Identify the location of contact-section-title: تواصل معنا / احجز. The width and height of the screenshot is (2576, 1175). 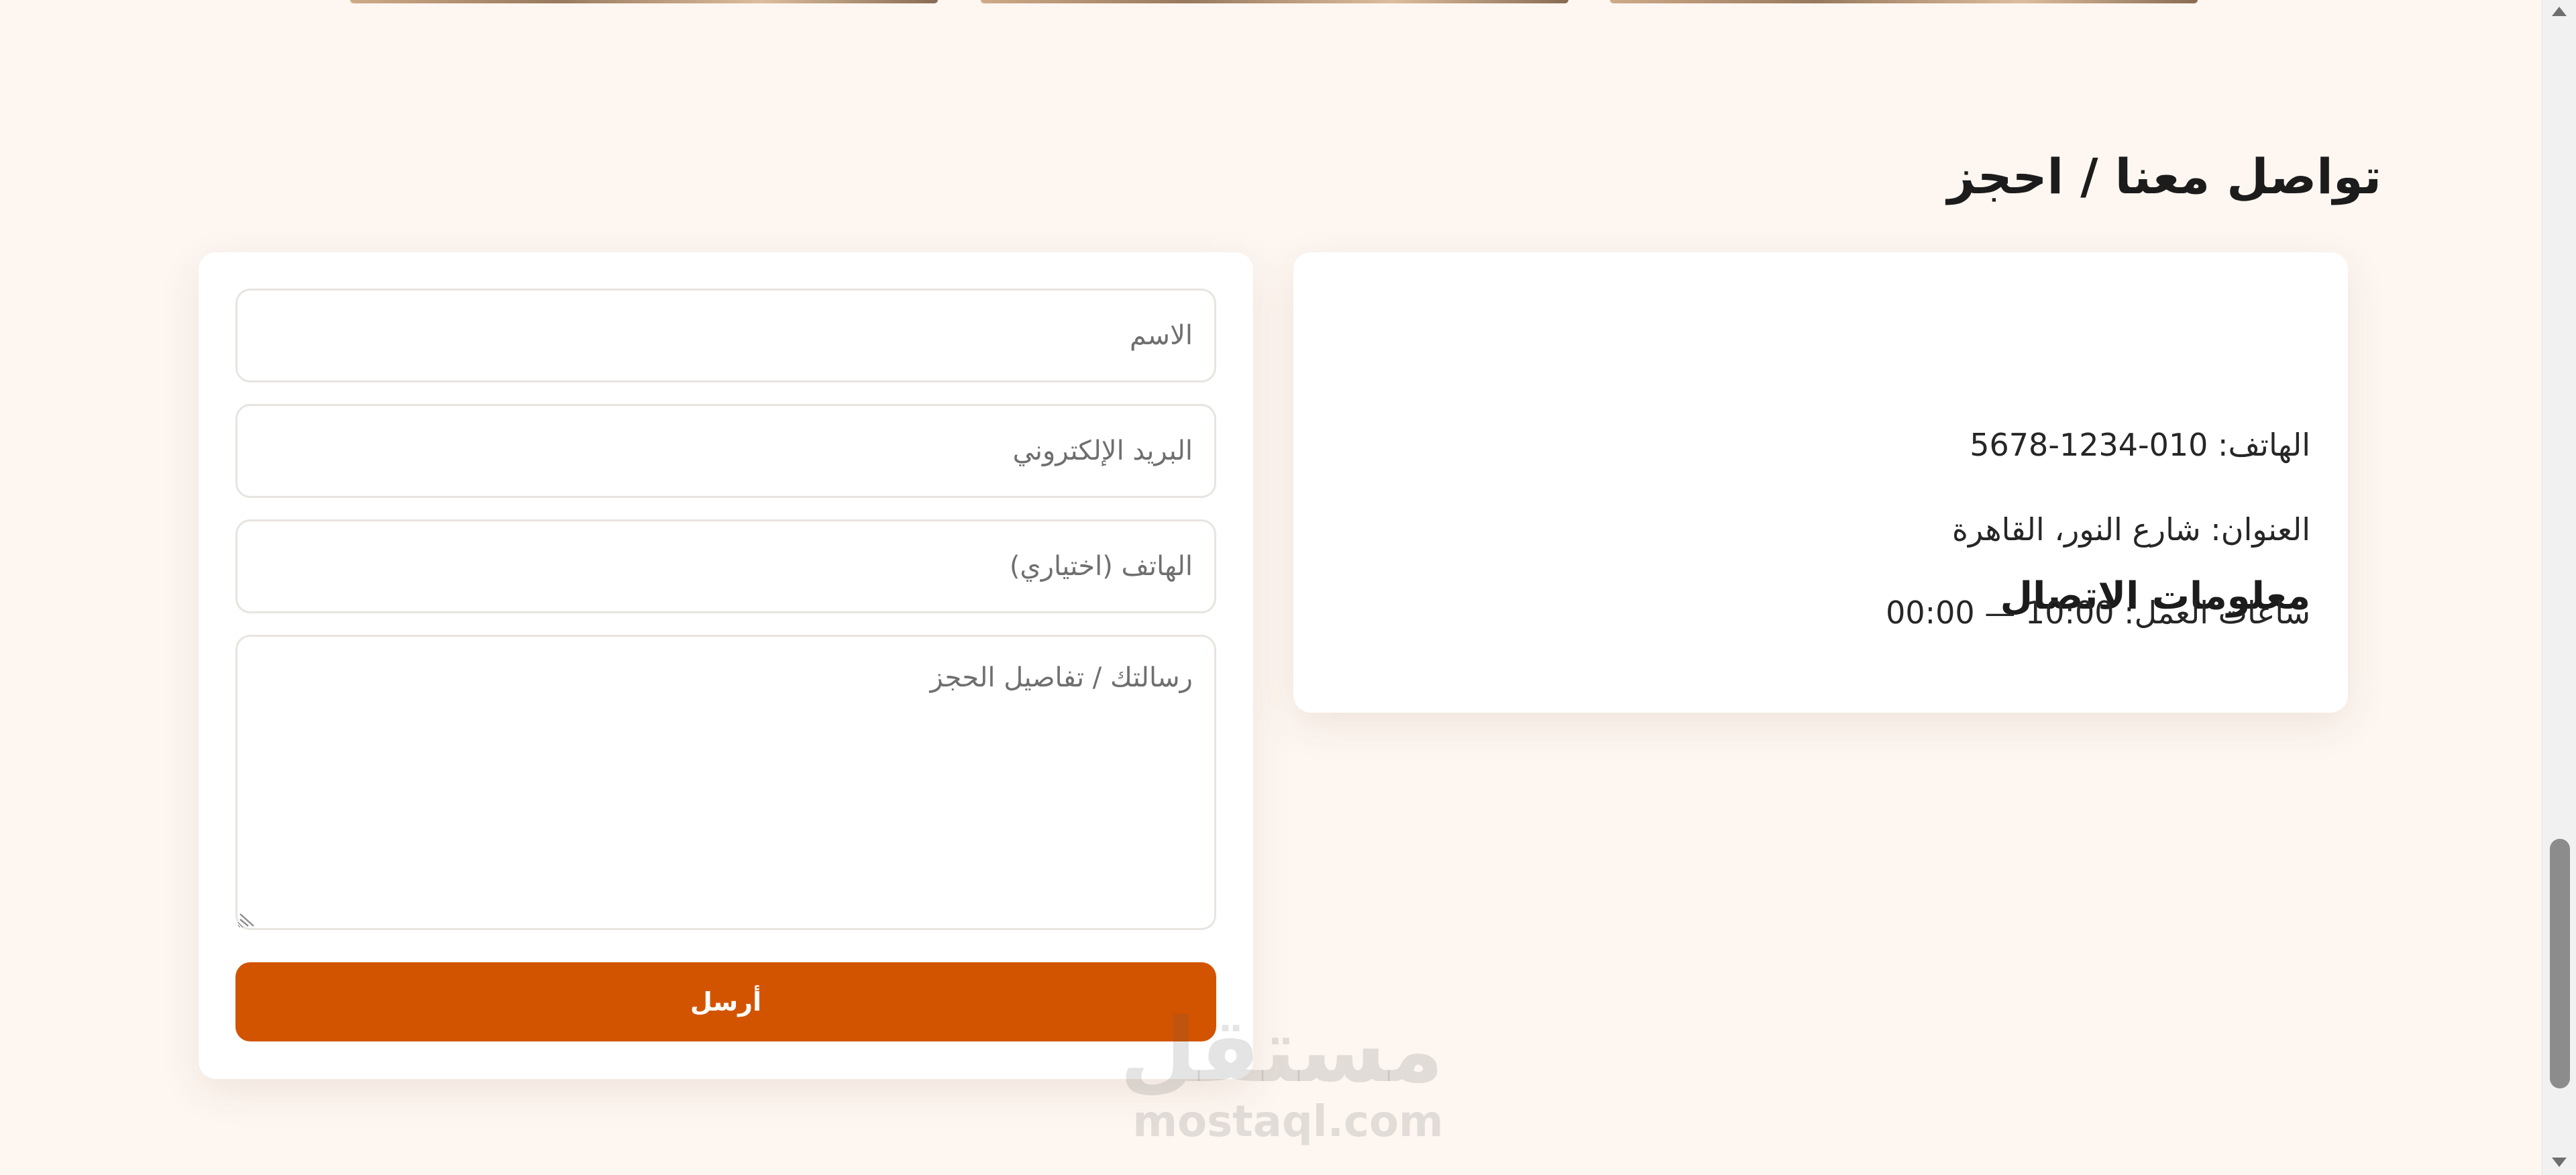
(2164, 176).